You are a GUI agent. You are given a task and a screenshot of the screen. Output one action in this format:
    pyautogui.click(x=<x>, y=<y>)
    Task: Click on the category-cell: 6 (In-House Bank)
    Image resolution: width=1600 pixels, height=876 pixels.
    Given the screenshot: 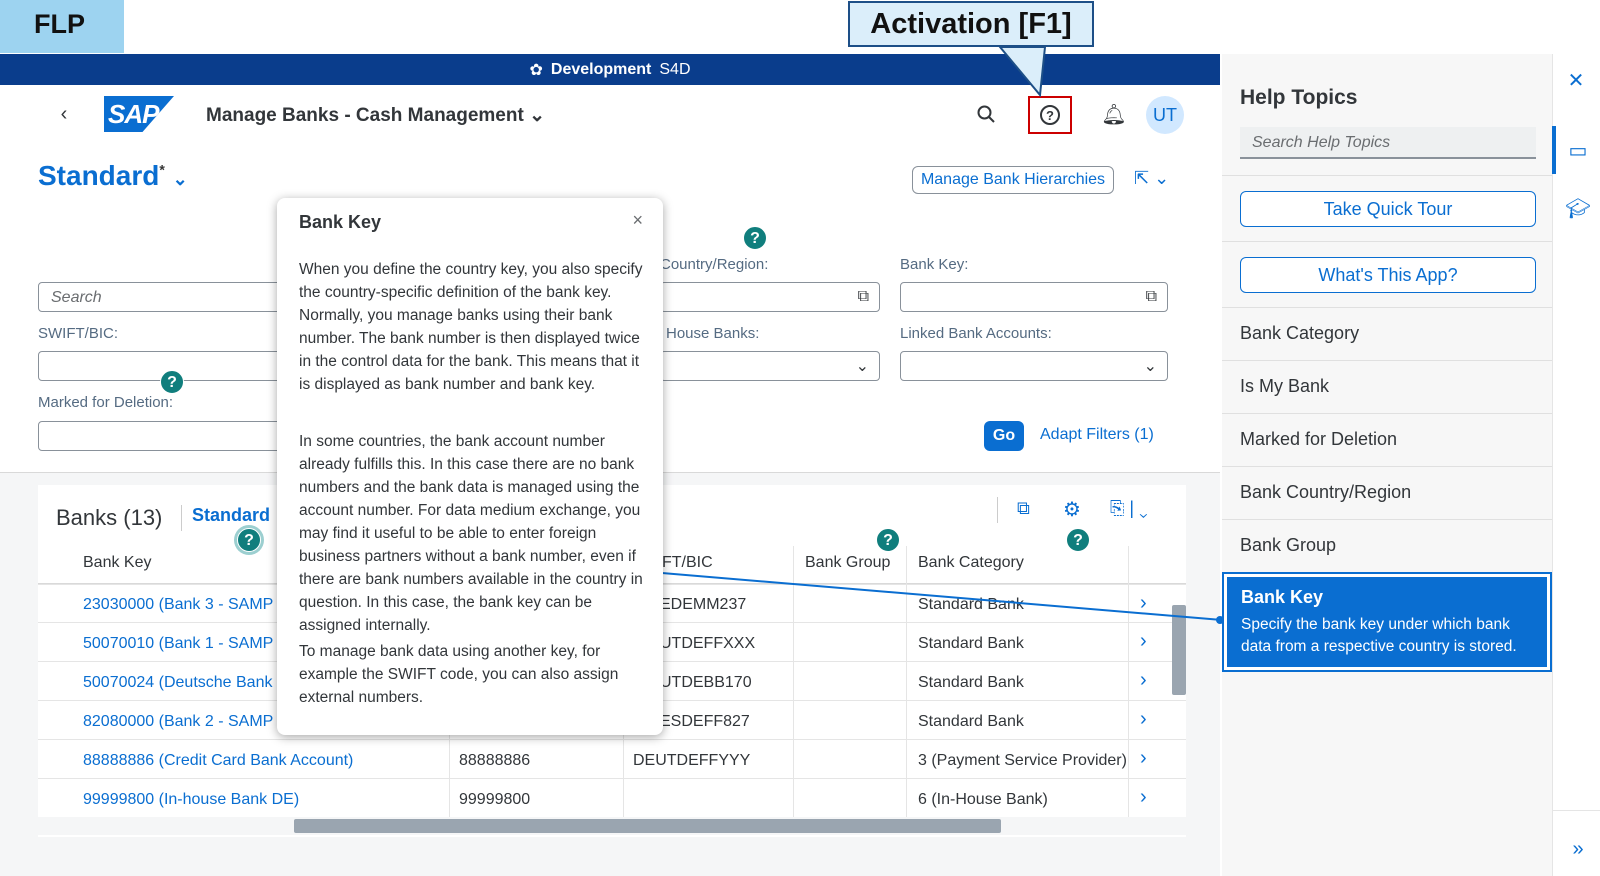 What is the action you would take?
    pyautogui.click(x=983, y=799)
    